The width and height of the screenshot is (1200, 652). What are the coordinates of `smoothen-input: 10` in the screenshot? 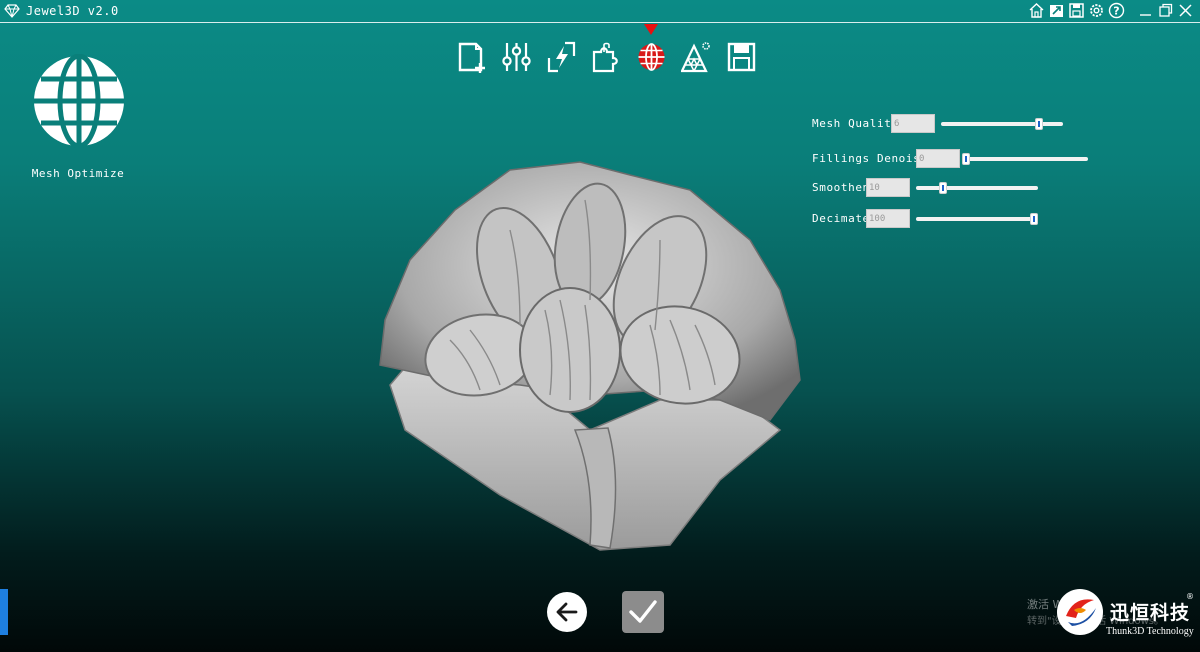 It's located at (888, 187).